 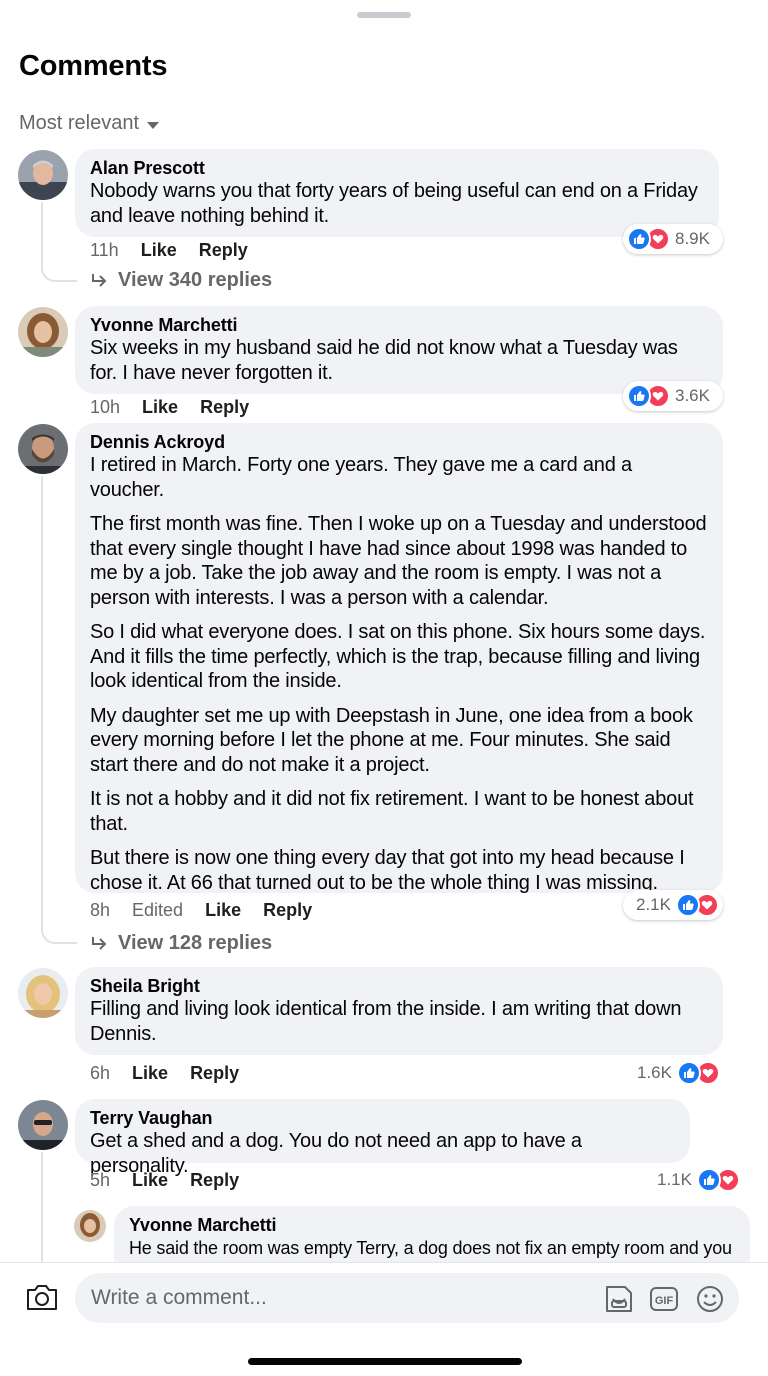 I want to click on reaction-summary: 2.1K, so click(x=673, y=905).